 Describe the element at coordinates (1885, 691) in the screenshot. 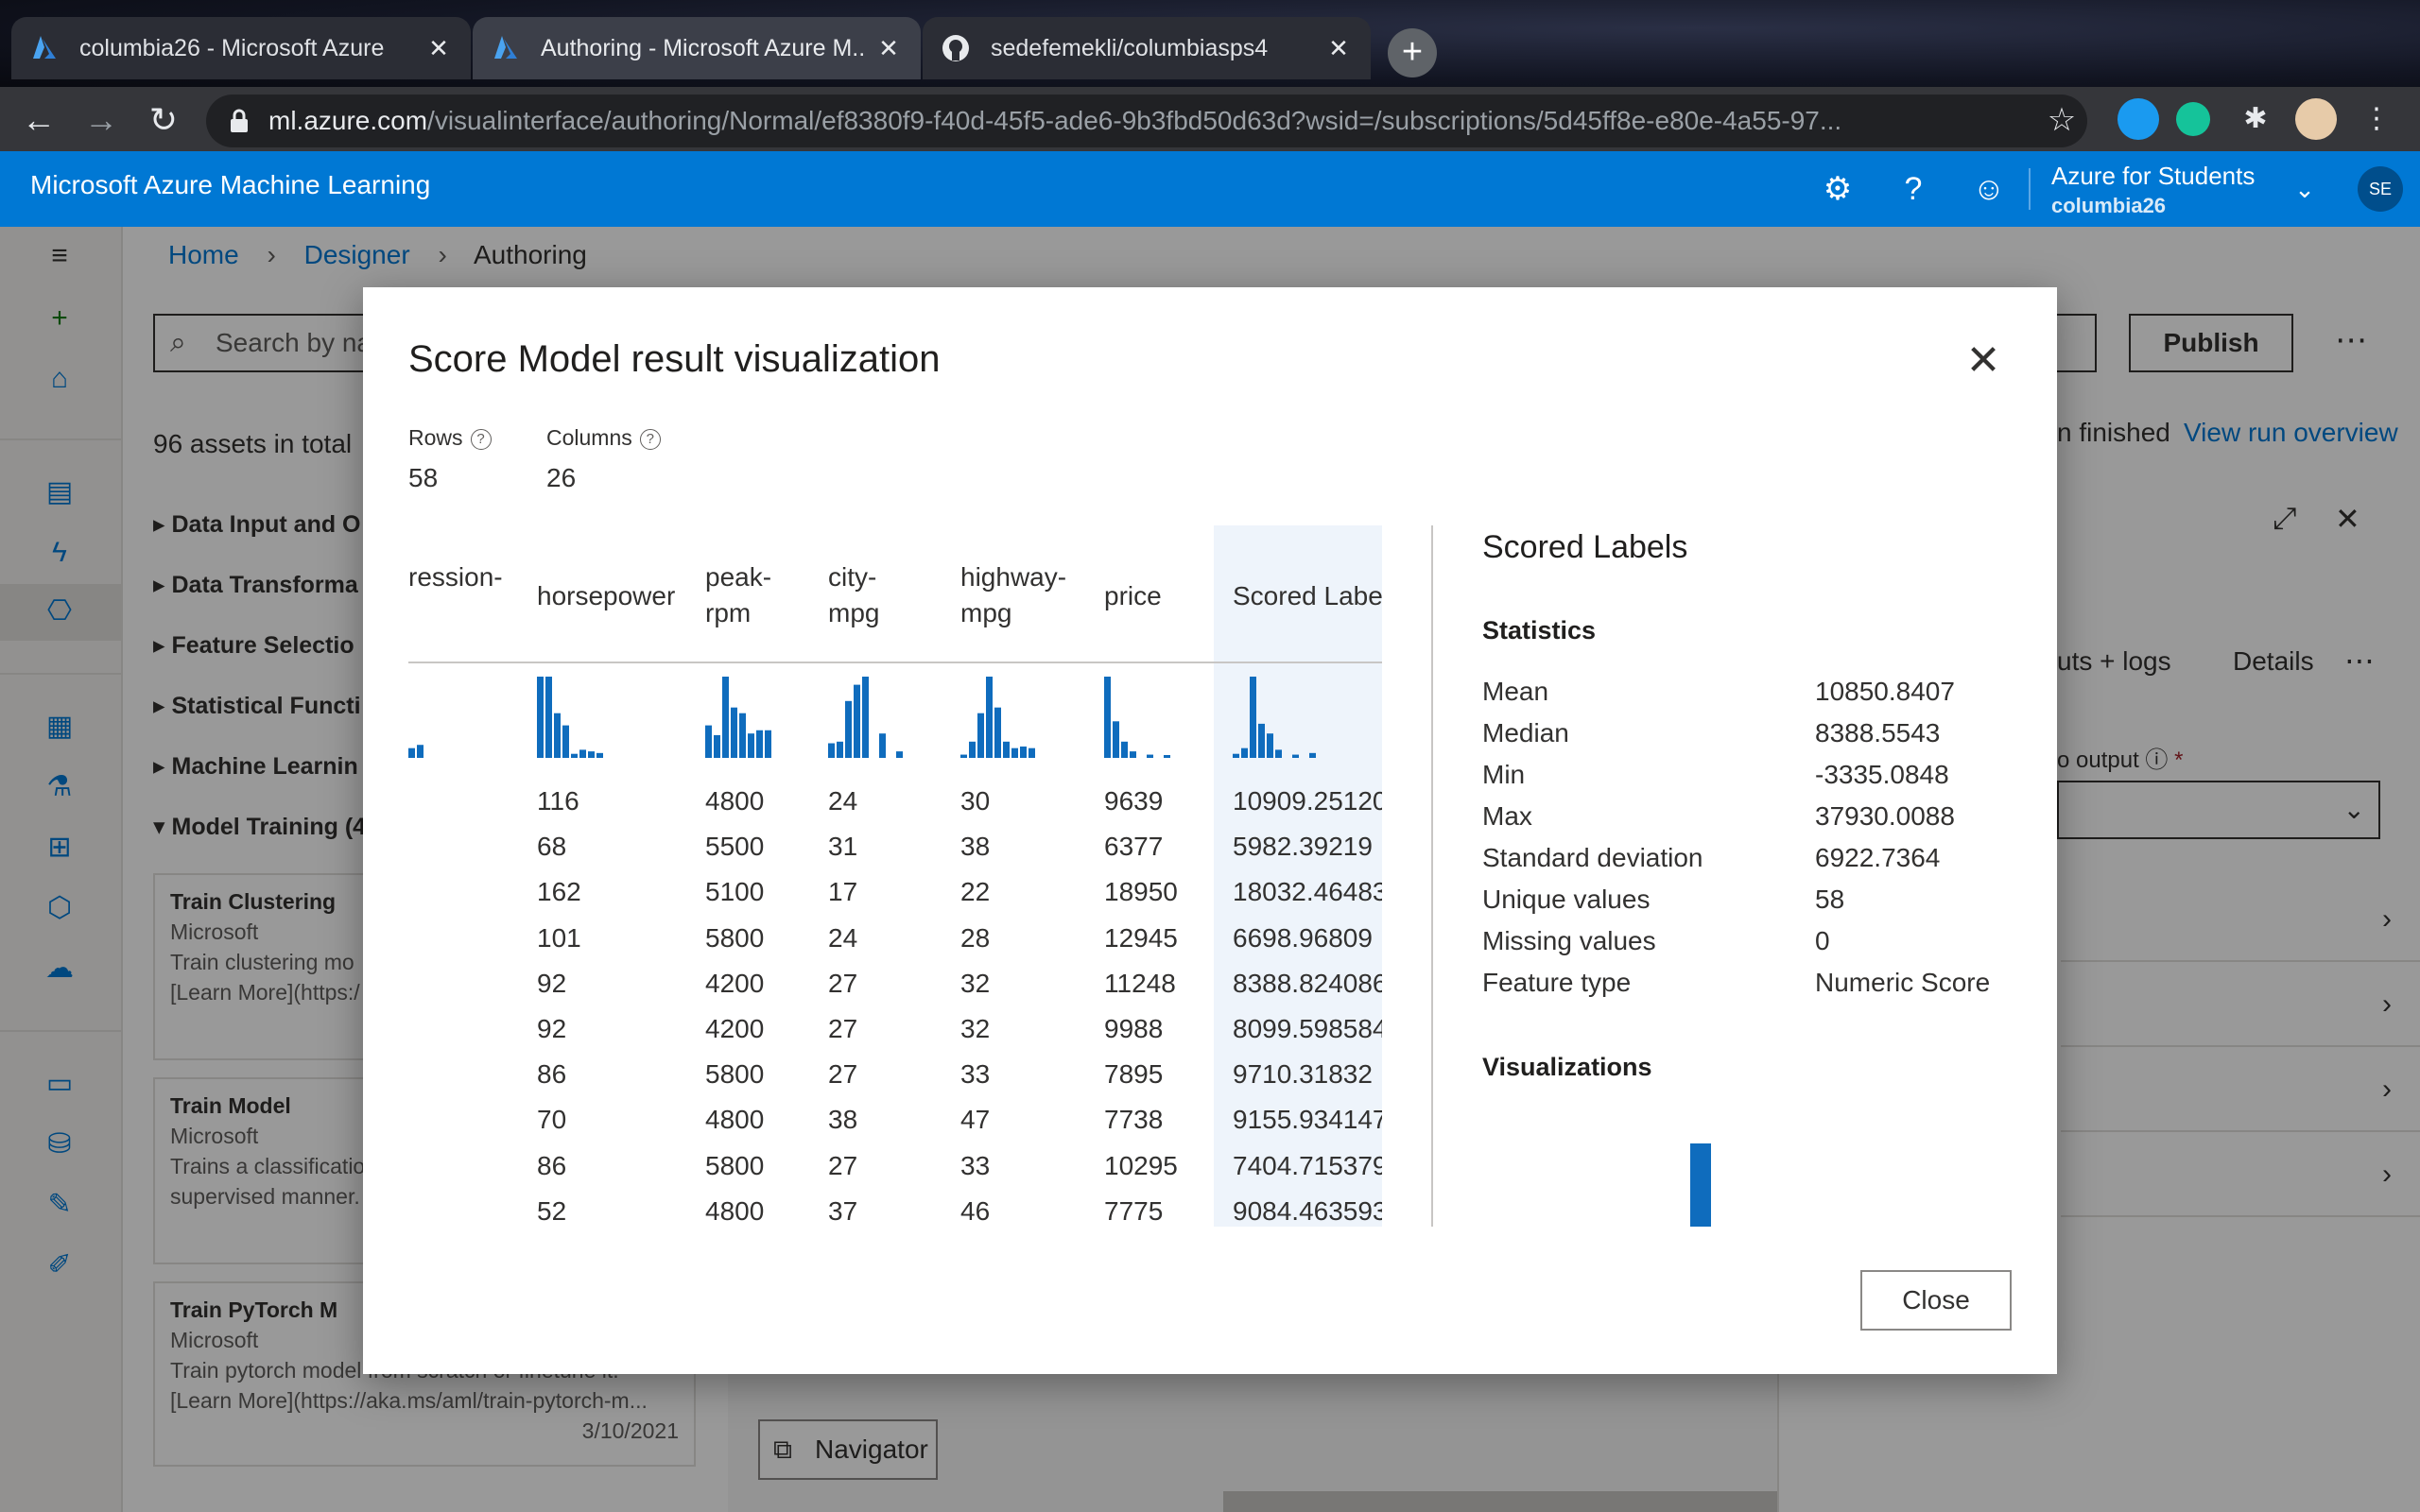

I see `statistic-value: 10850.8407` at that location.